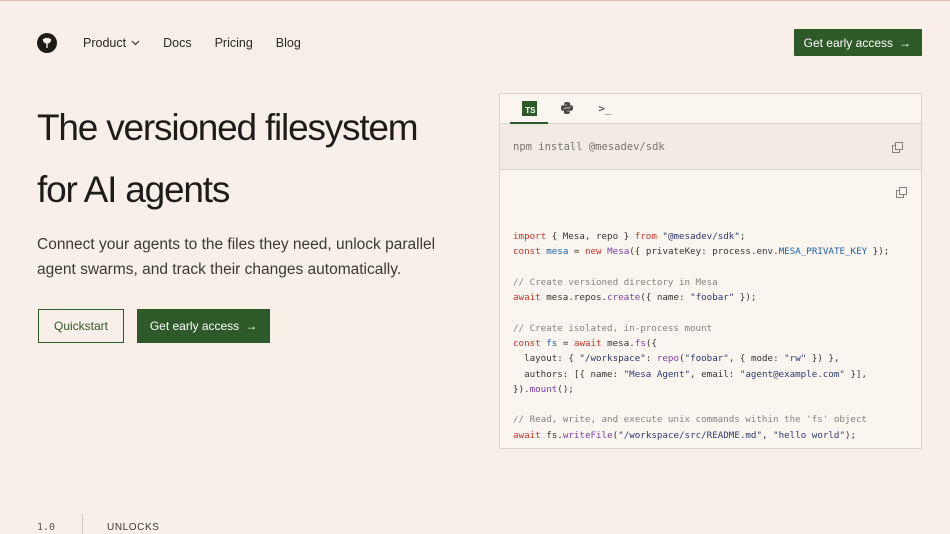 Image resolution: width=950 pixels, height=534 pixels. I want to click on code-token: "@mesadev/sdk", so click(701, 236).